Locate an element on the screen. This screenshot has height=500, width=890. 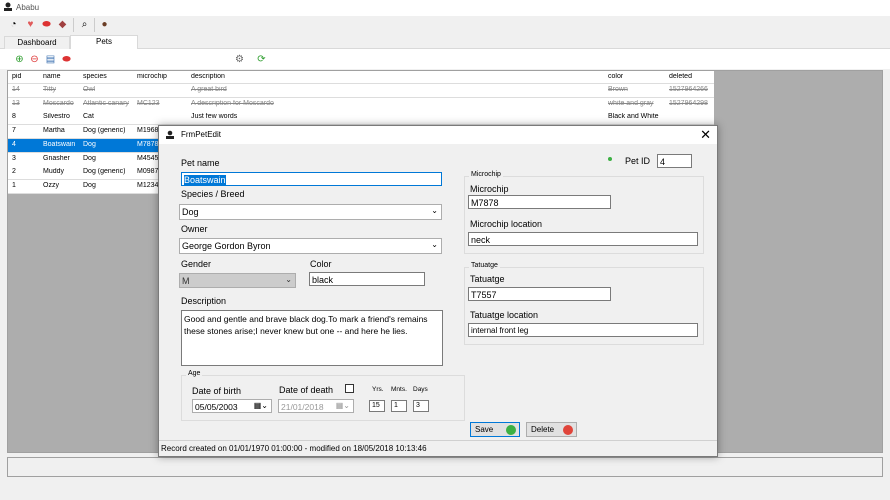
owner-select: George Gordon Byron ⌄ is located at coordinates (310, 246).